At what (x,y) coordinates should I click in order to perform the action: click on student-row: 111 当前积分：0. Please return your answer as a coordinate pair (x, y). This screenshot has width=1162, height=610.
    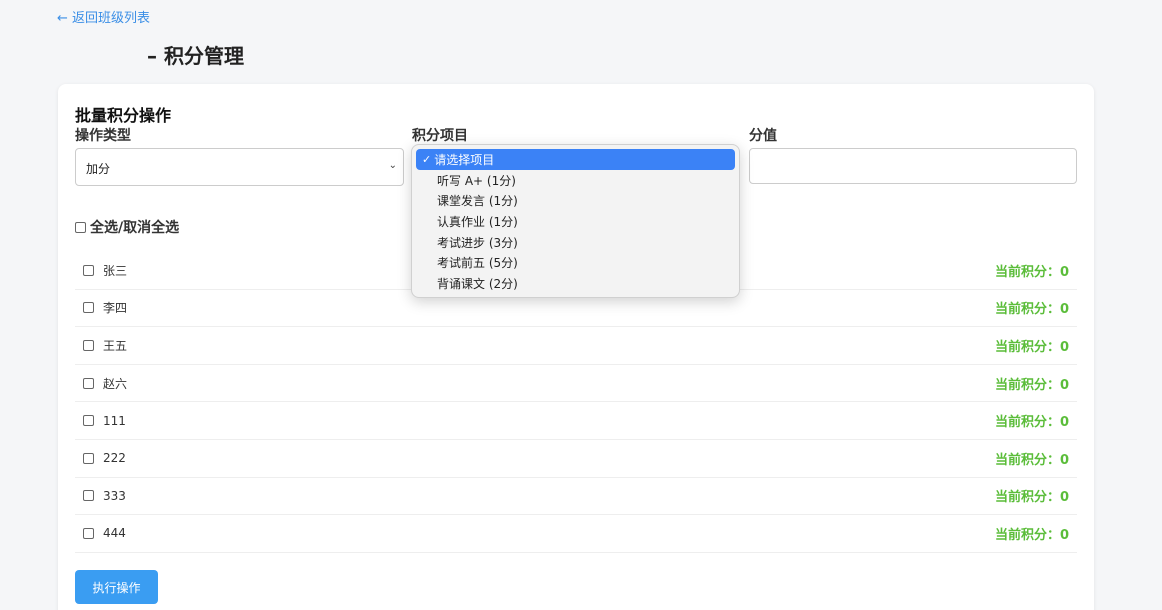
    Looking at the image, I should click on (576, 421).